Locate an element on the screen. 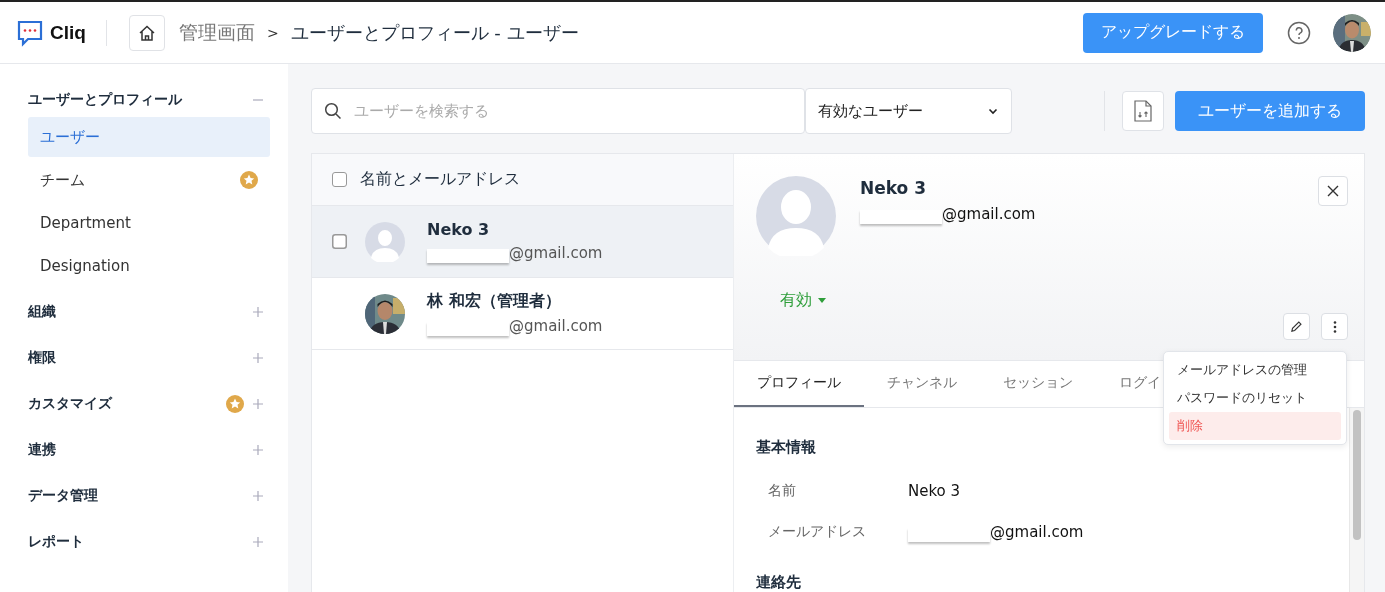 The width and height of the screenshot is (1385, 592). breadcrumb-link: 管理画面 is located at coordinates (216, 32).